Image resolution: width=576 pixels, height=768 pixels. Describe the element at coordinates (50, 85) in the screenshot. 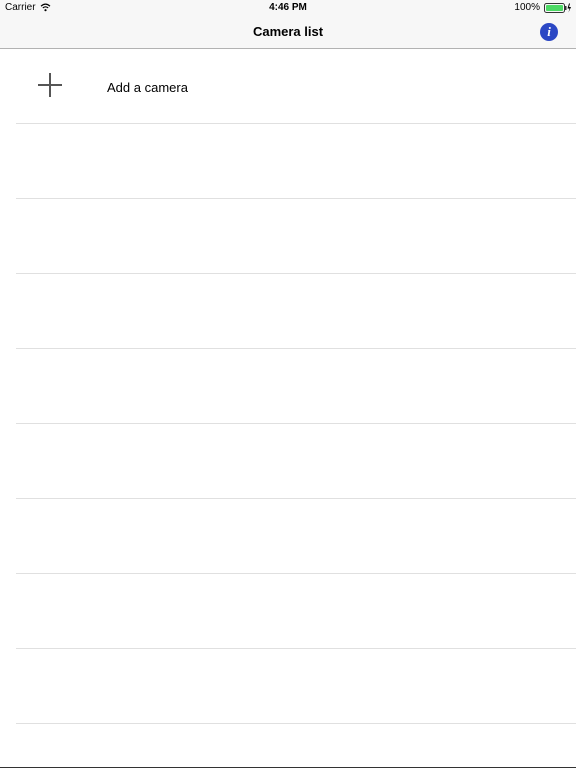

I see `plus-icon` at that location.